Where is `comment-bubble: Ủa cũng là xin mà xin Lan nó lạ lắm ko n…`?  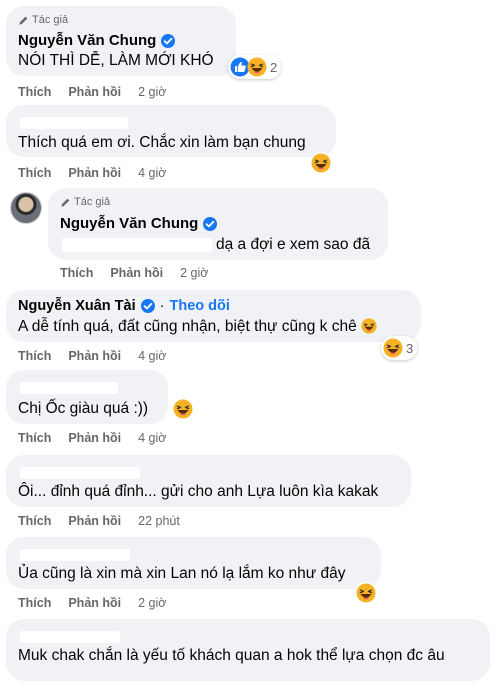 comment-bubble: Ủa cũng là xin mà xin Lan nó lạ lắm ko n… is located at coordinates (193, 563).